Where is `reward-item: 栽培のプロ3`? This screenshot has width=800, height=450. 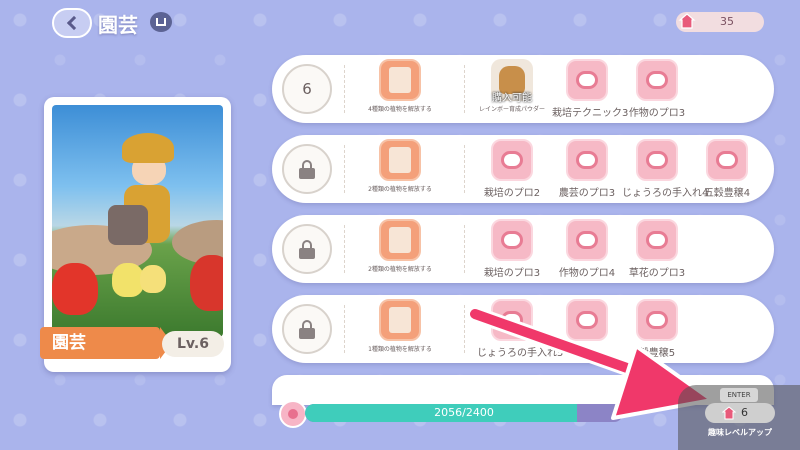 reward-item: 栽培のプロ3 is located at coordinates (512, 249).